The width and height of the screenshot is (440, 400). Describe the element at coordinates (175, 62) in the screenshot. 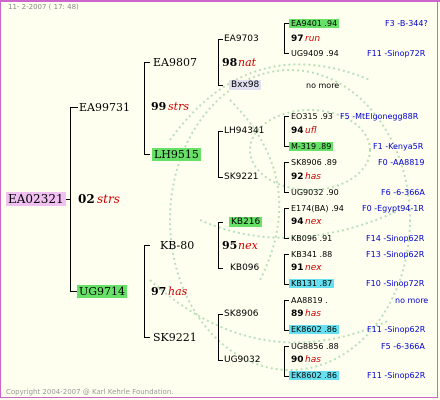

I see `gen3-id: EA9807` at that location.